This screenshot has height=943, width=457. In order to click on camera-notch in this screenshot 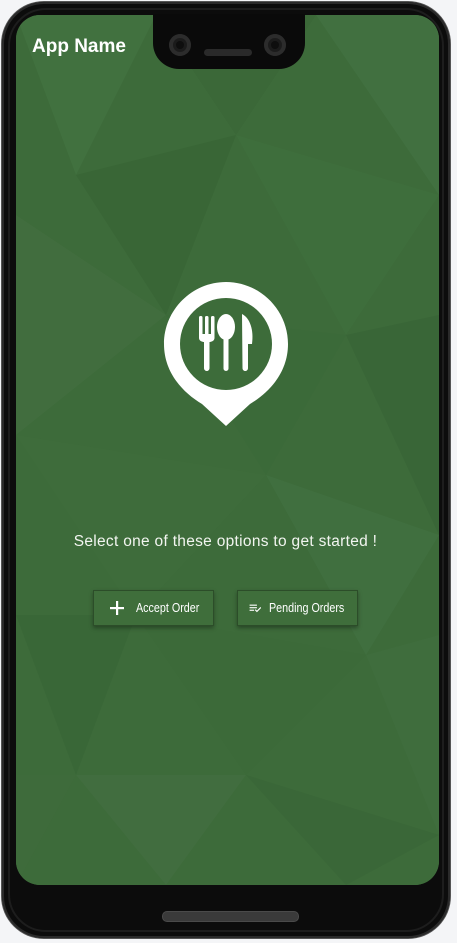, I will do `click(229, 41)`.